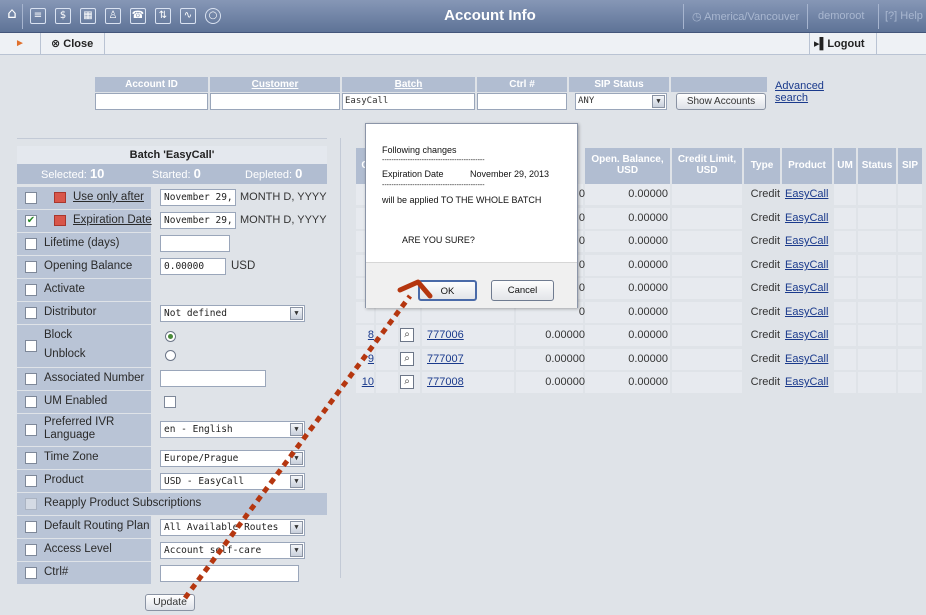  Describe the element at coordinates (415, 289) in the screenshot. I see `arrow-head` at that location.